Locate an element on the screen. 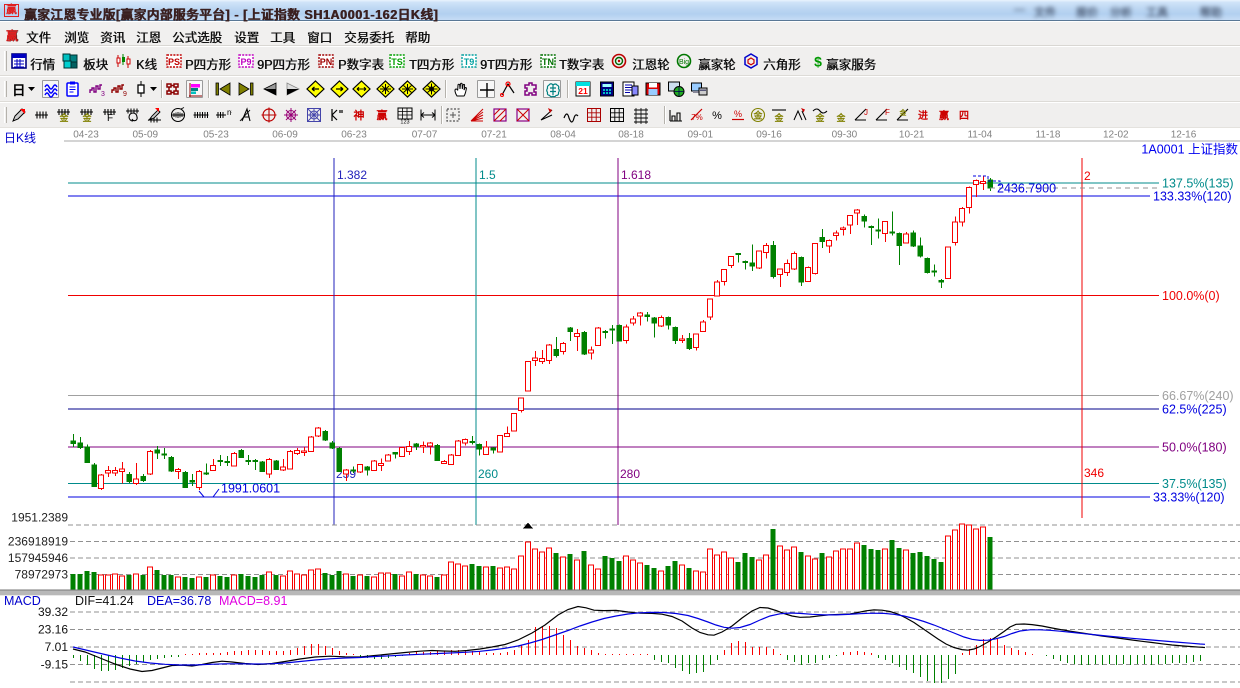  svg-text: 3 is located at coordinates (103, 94).